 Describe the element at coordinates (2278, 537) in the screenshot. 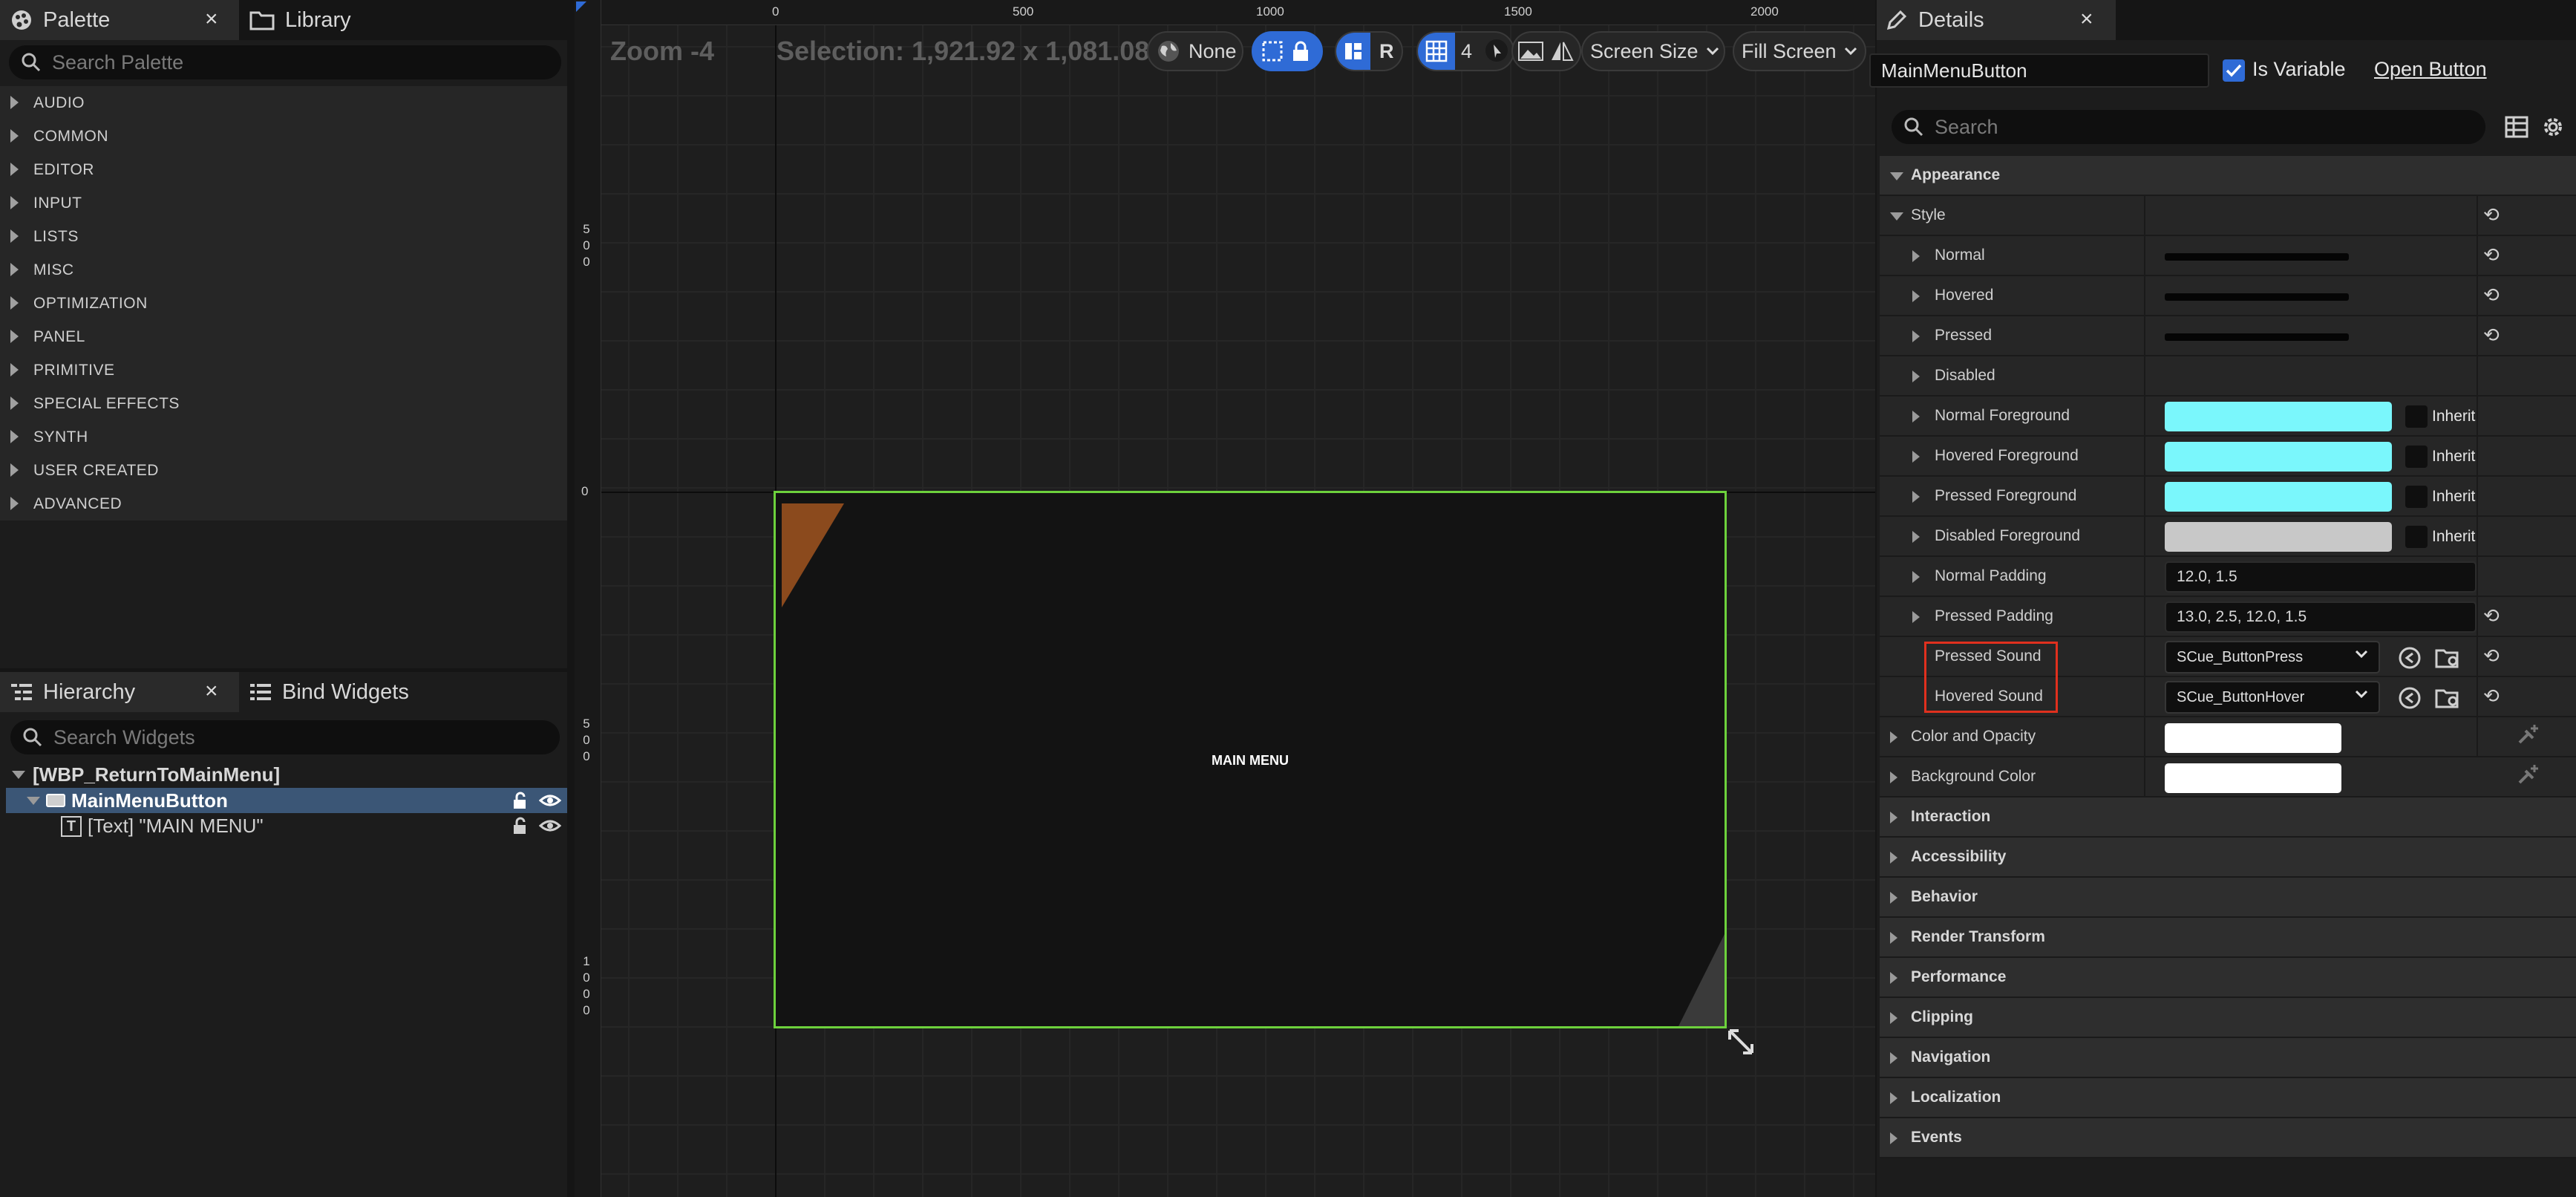

I see `disabled-foreground-swatch` at that location.